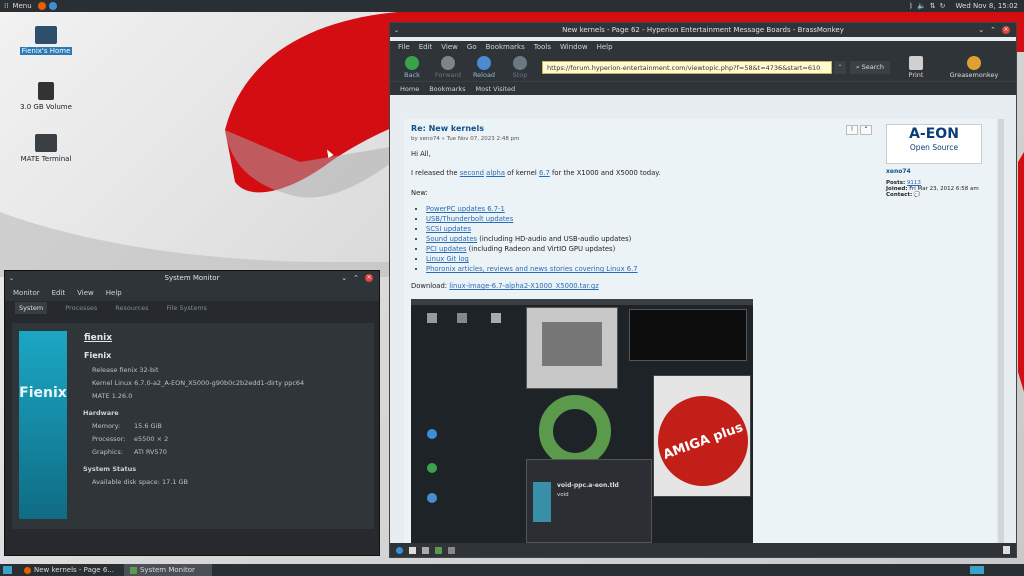 The image size is (1024, 576). I want to click on menu-tools: Tools, so click(542, 47).